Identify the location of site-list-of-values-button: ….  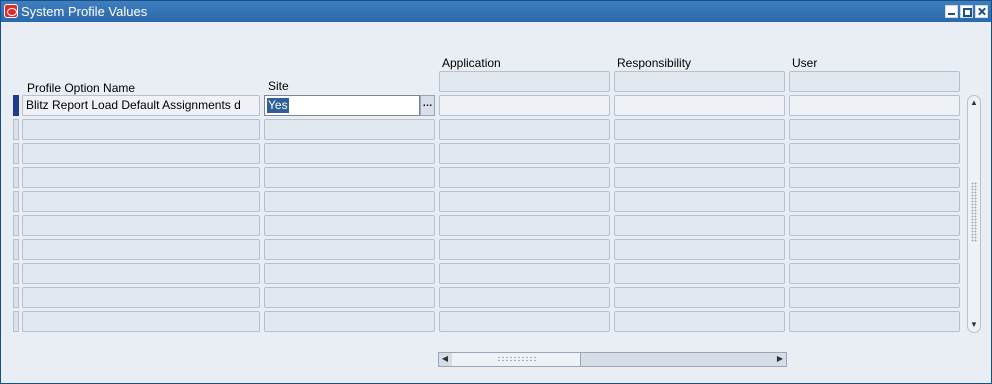
(427, 105).